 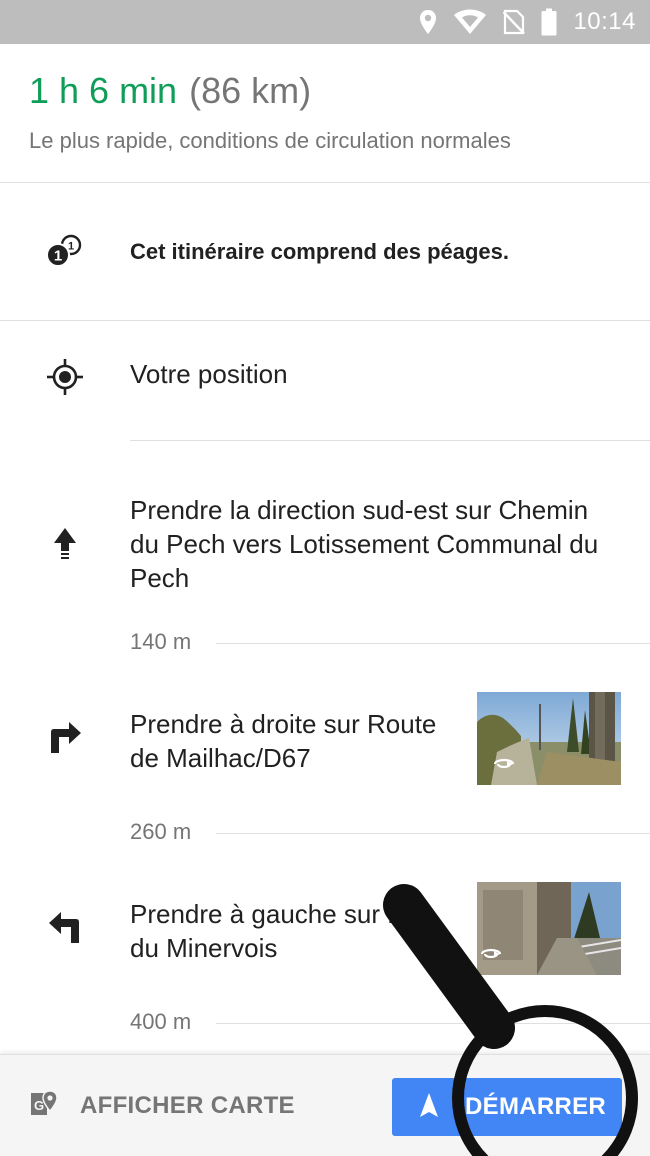 I want to click on show-map-label: AFFICHER CARTE, so click(x=187, y=1105).